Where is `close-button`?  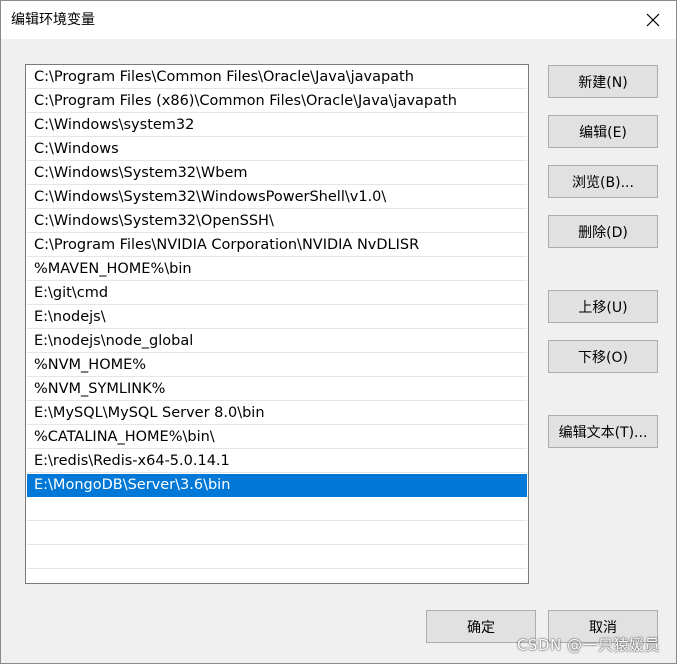
close-button is located at coordinates (653, 20).